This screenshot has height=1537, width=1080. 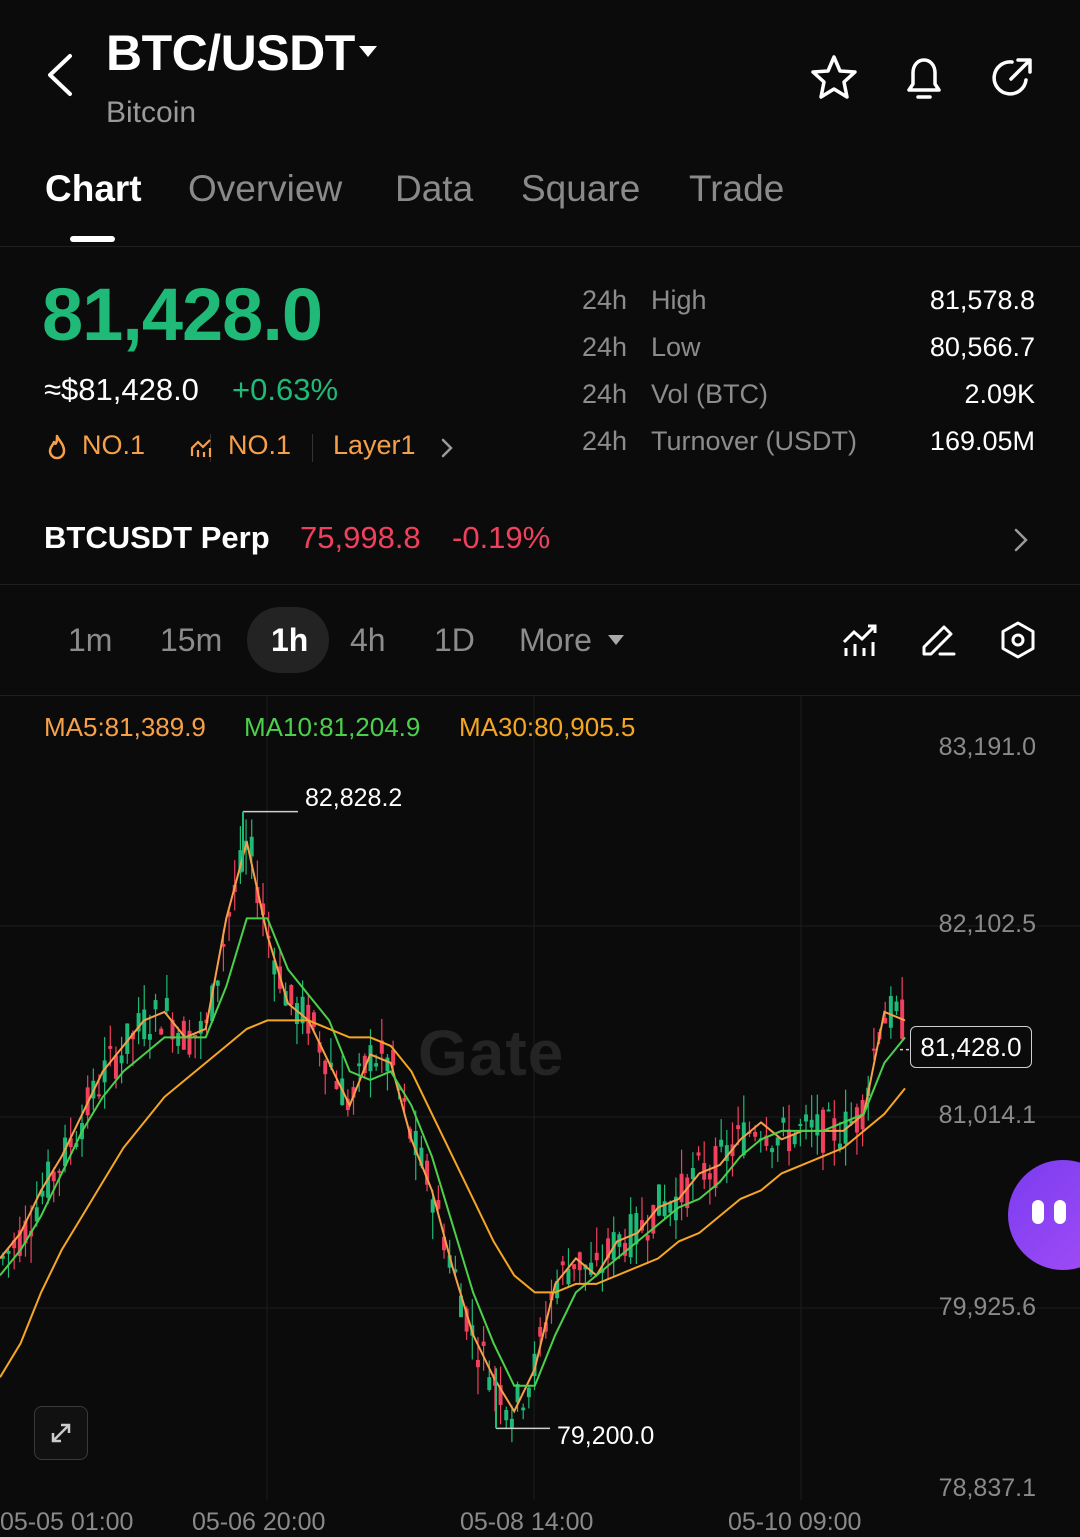 What do you see at coordinates (60, 75) in the screenshot?
I see `back-arrow-icon` at bounding box center [60, 75].